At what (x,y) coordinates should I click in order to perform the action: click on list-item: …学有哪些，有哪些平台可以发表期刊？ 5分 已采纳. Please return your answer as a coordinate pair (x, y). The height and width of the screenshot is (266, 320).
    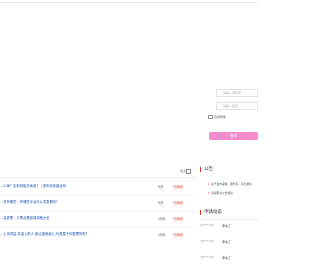
    Looking at the image, I should click on (98, 204).